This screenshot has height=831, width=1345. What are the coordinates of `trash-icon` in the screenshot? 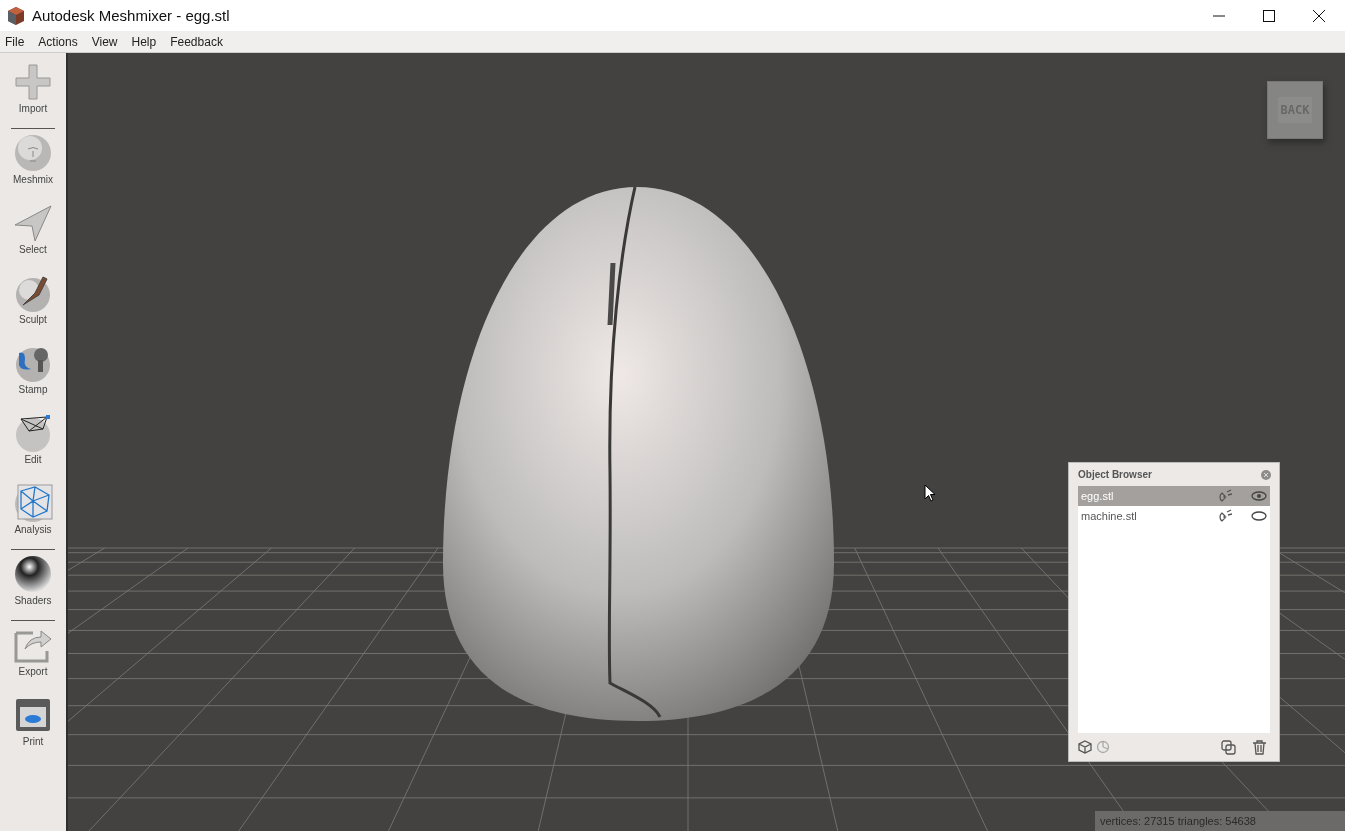 It's located at (1259, 747).